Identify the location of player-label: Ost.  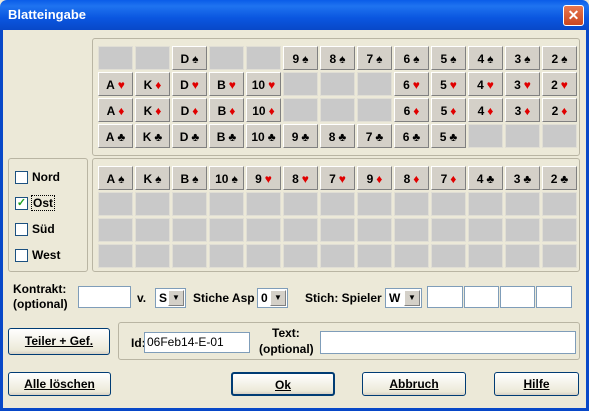
(43, 203).